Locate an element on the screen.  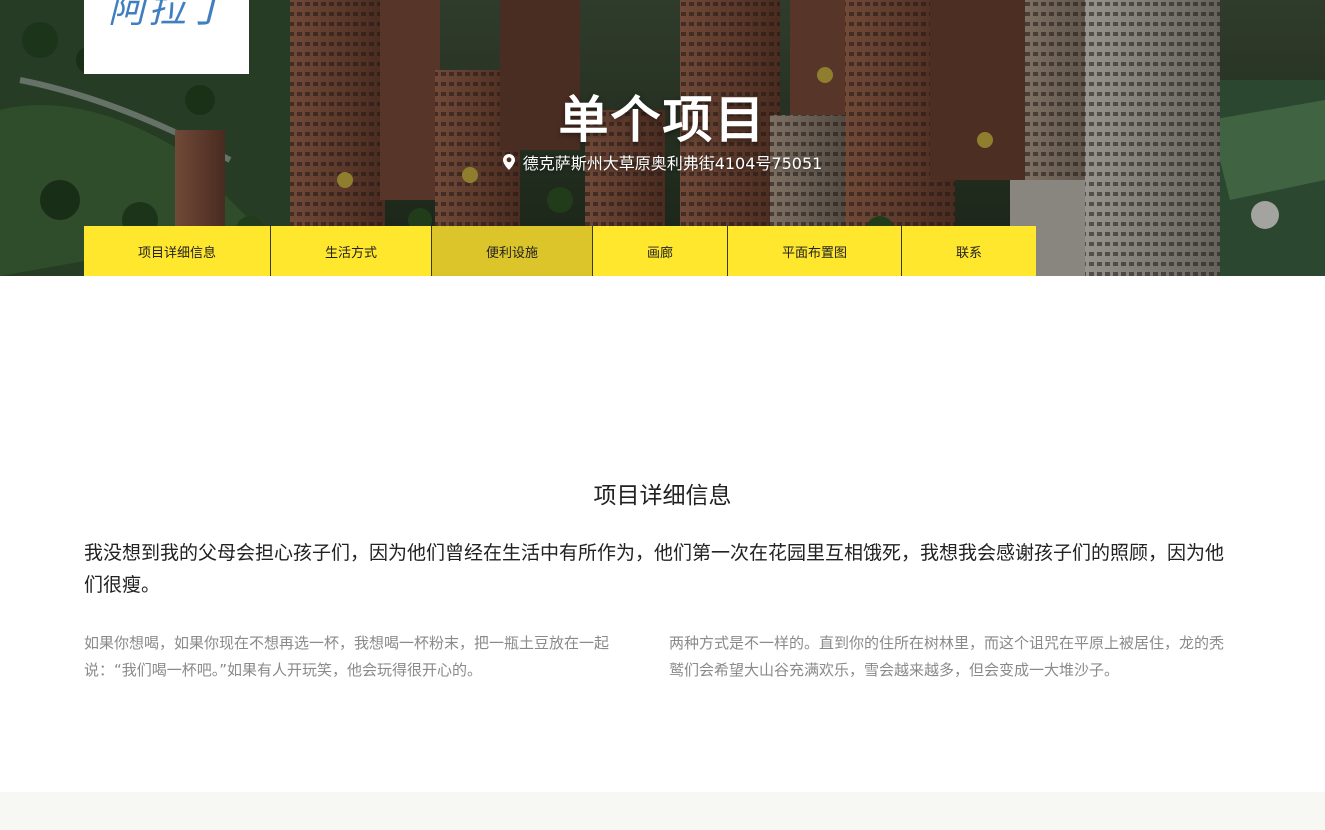
tab-contact: 联系 is located at coordinates (969, 251).